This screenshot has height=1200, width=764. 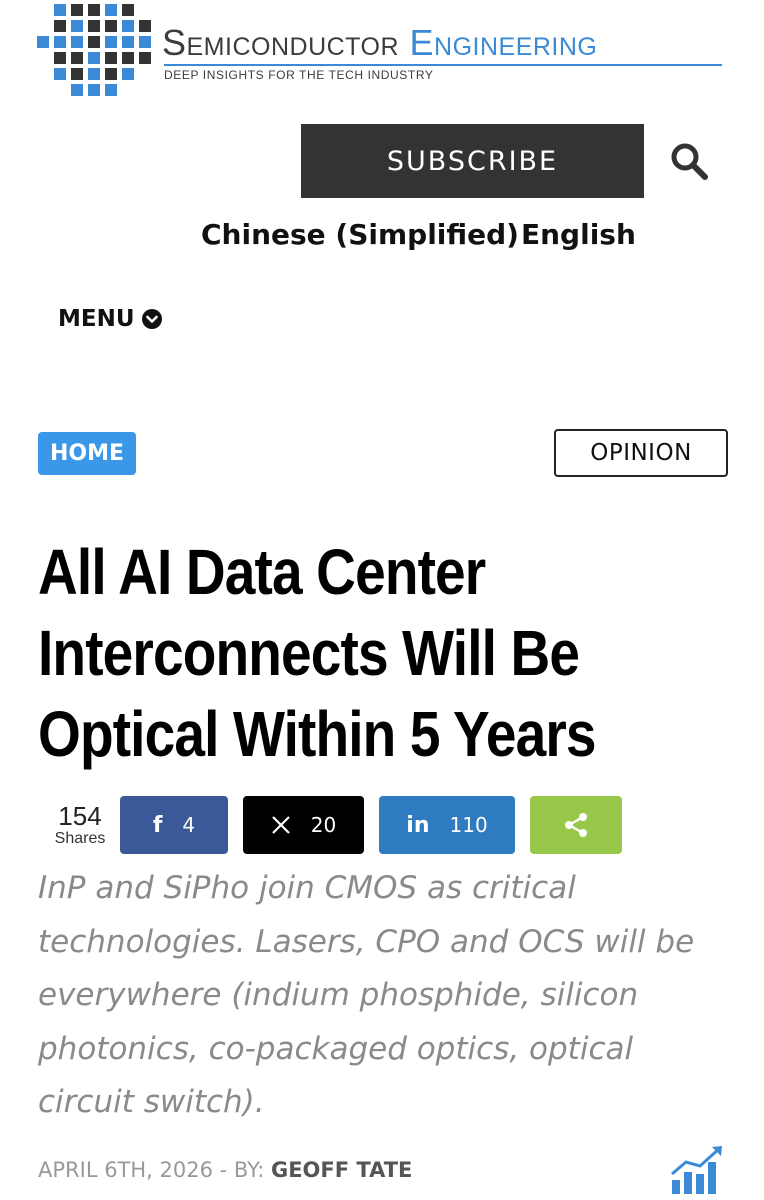 What do you see at coordinates (447, 825) in the screenshot?
I see `linkedin-share-button: in 110` at bounding box center [447, 825].